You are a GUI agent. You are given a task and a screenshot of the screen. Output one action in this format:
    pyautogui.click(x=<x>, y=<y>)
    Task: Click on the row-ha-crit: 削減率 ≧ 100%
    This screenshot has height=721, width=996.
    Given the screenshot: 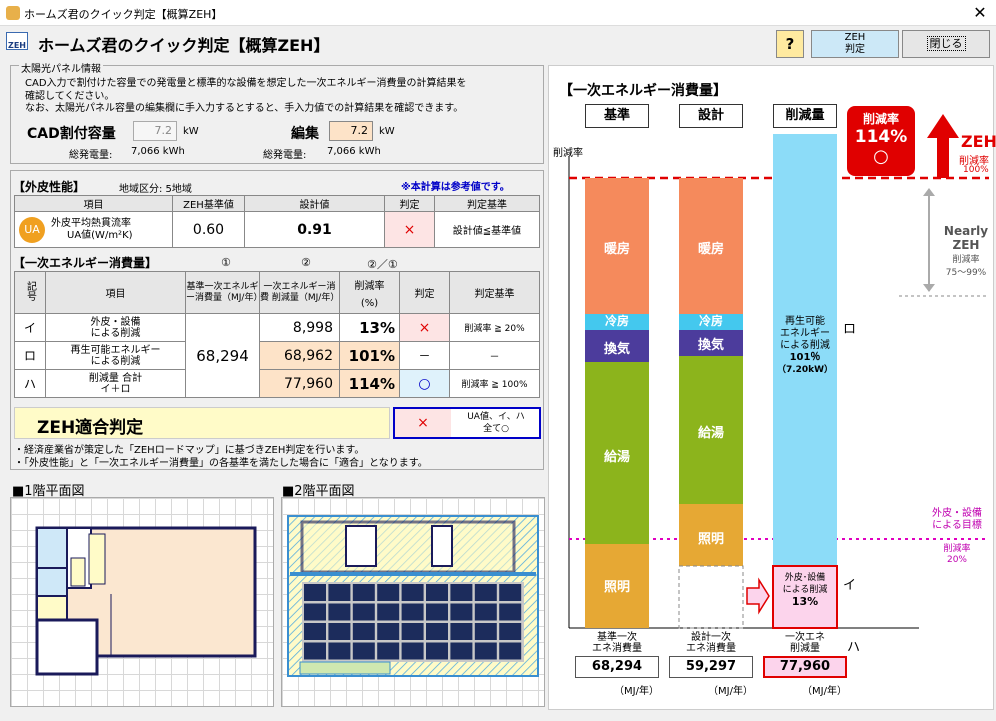 What is the action you would take?
    pyautogui.click(x=494, y=383)
    